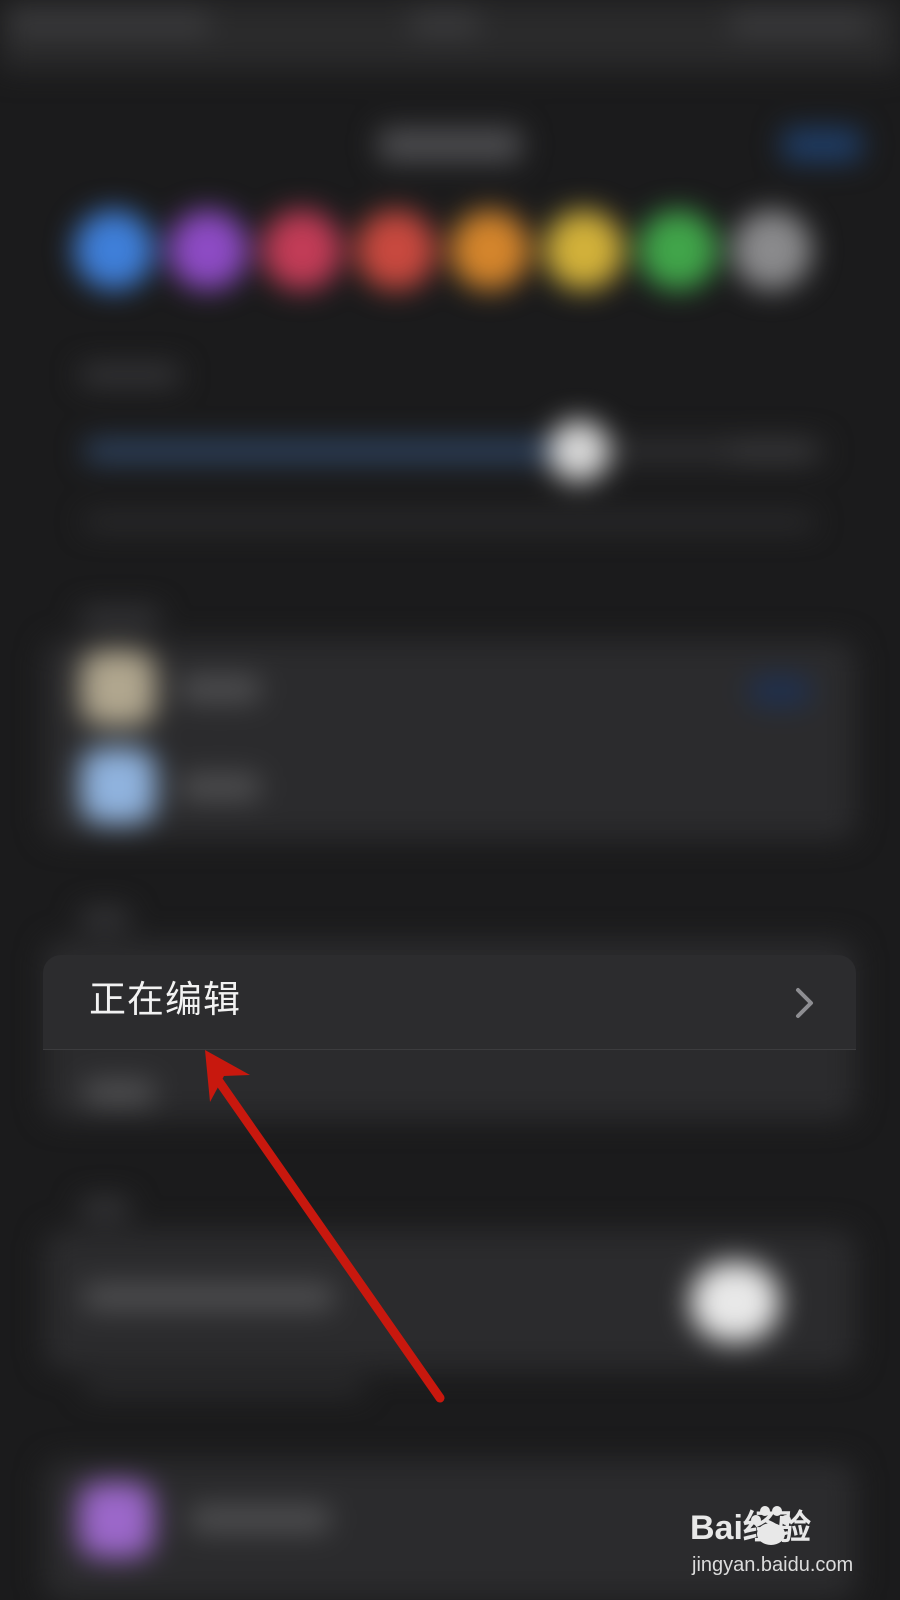 The height and width of the screenshot is (1600, 900). Describe the element at coordinates (450, 145) in the screenshot. I see `nav-title` at that location.